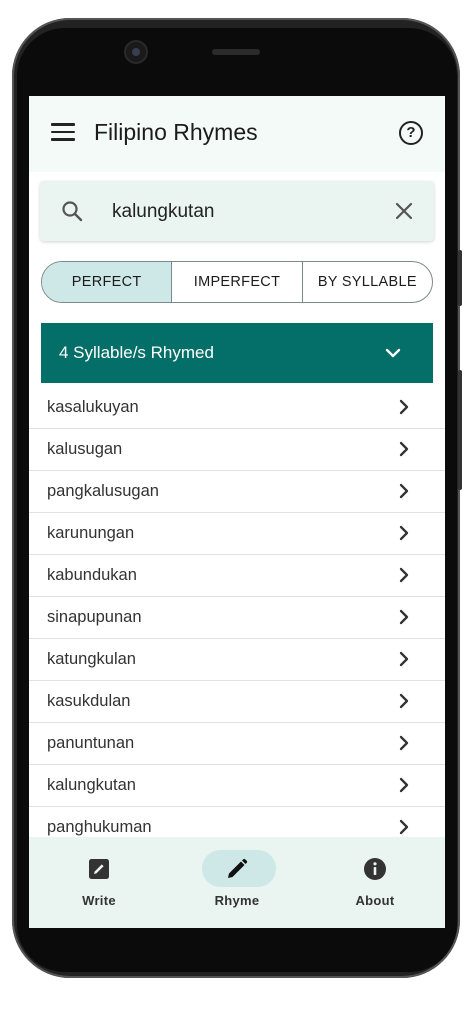  Describe the element at coordinates (237, 492) in the screenshot. I see `list-item: pangkalusugan` at that location.